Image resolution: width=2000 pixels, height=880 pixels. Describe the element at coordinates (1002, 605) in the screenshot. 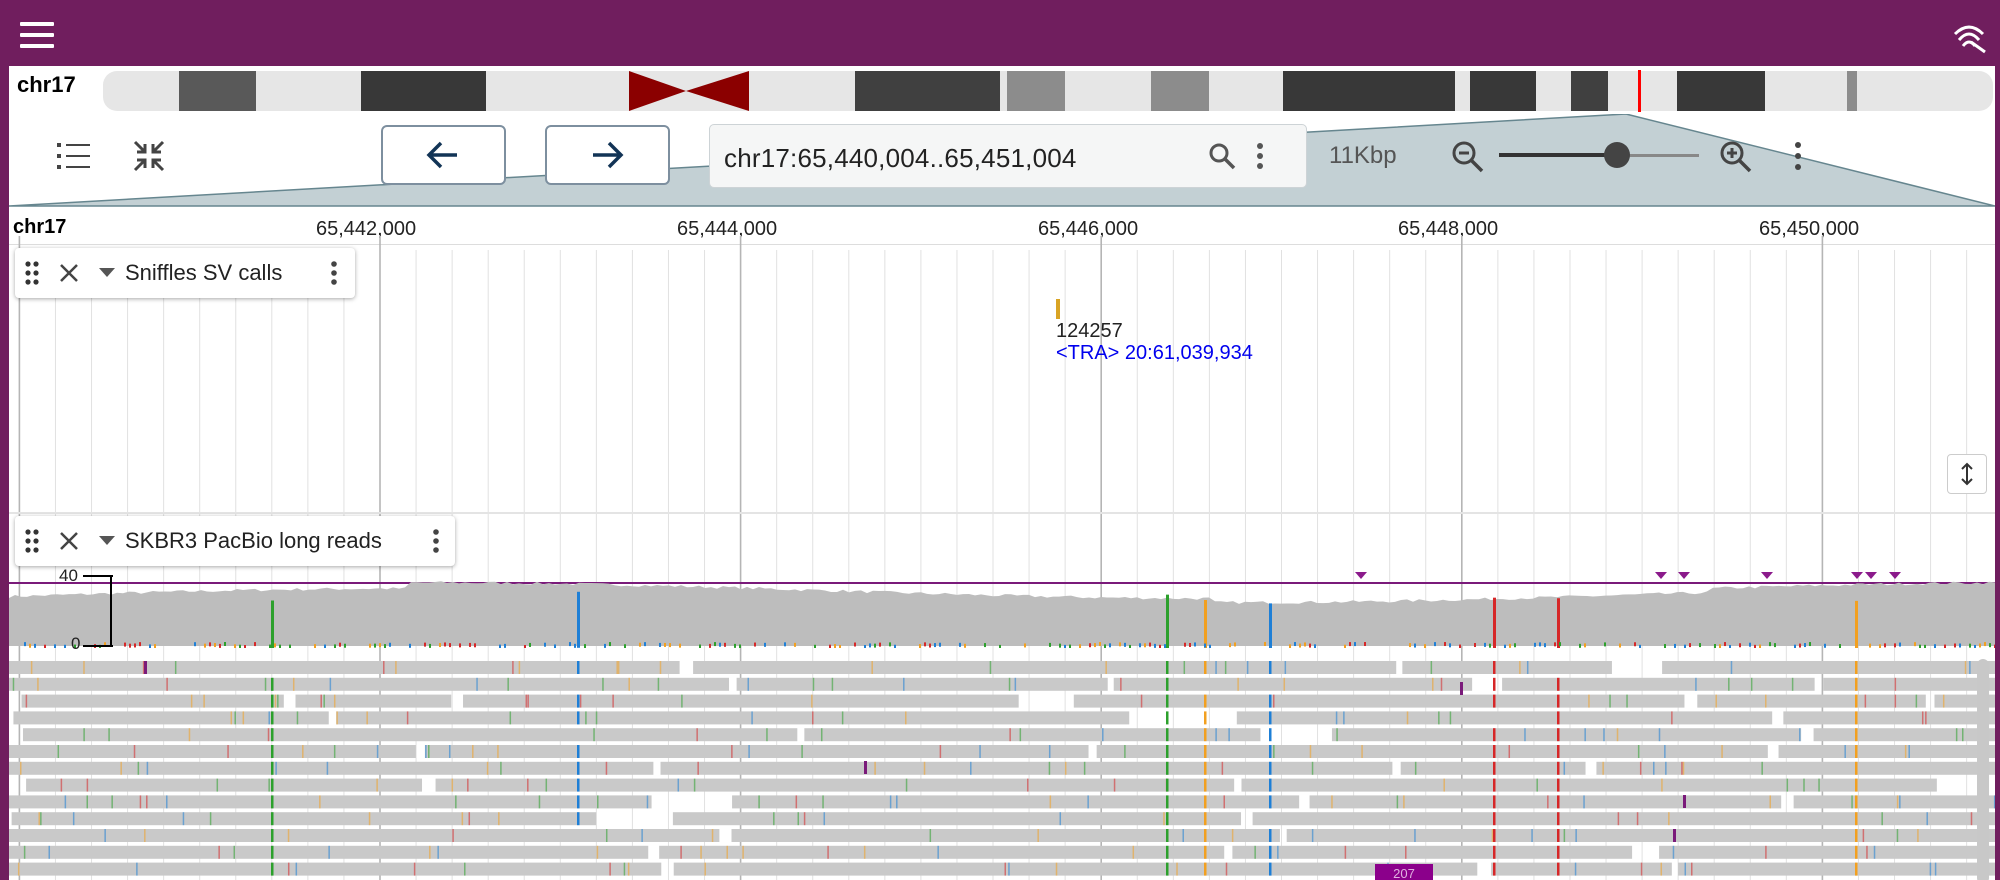

I see `coverage-graph` at that location.